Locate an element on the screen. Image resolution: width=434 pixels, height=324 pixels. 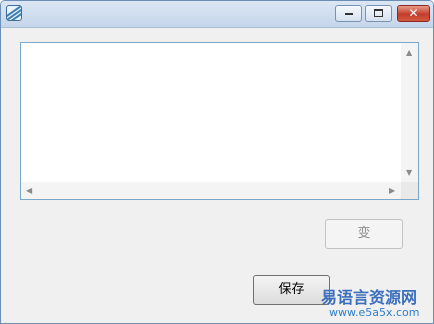
maximize-button is located at coordinates (378, 13).